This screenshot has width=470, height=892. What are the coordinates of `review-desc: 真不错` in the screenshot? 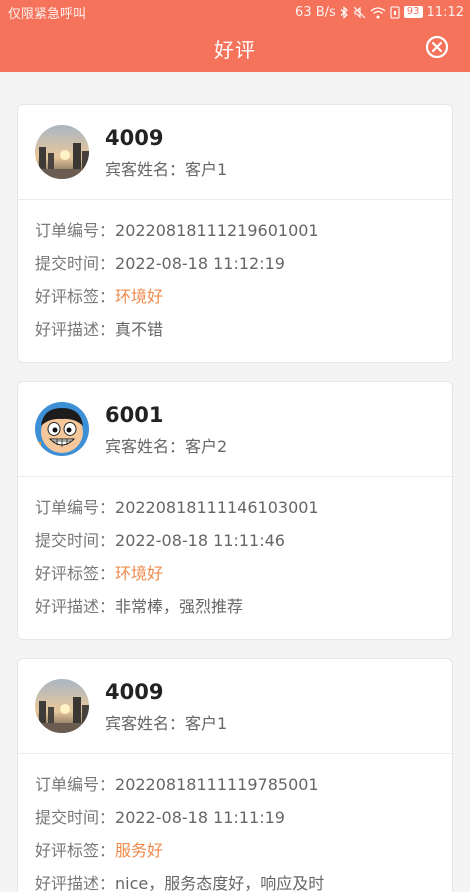 It's located at (139, 329).